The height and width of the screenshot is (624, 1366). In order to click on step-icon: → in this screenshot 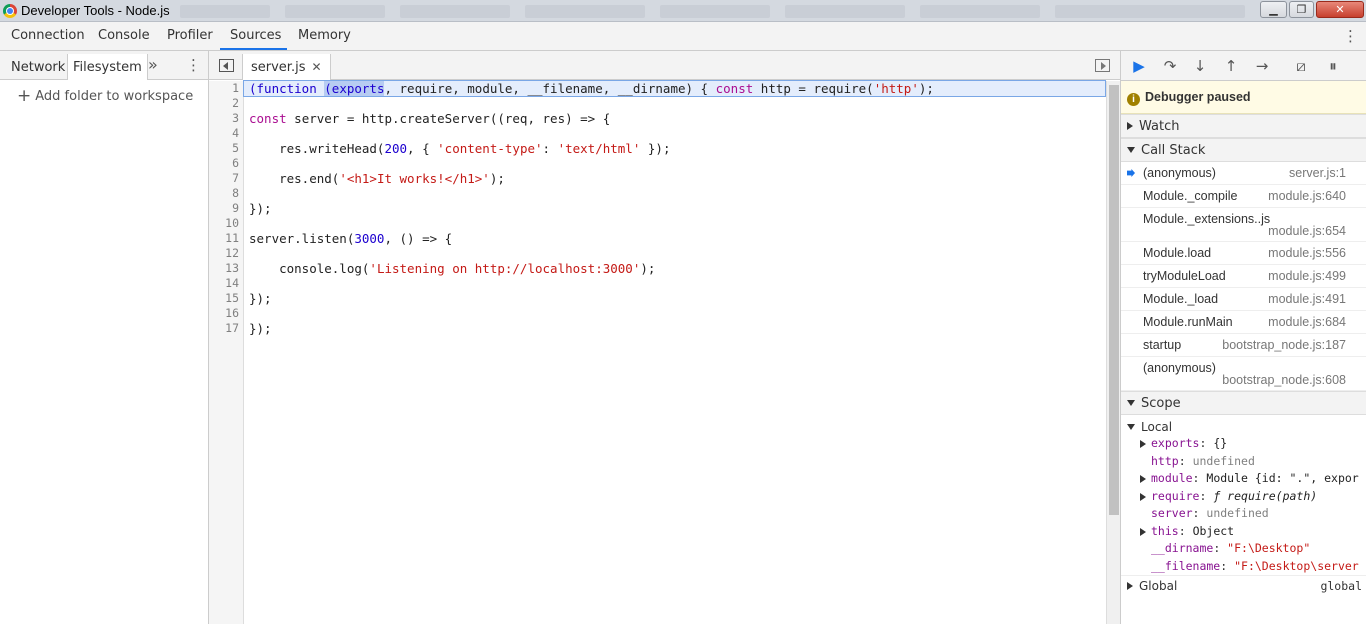, I will do `click(1262, 66)`.